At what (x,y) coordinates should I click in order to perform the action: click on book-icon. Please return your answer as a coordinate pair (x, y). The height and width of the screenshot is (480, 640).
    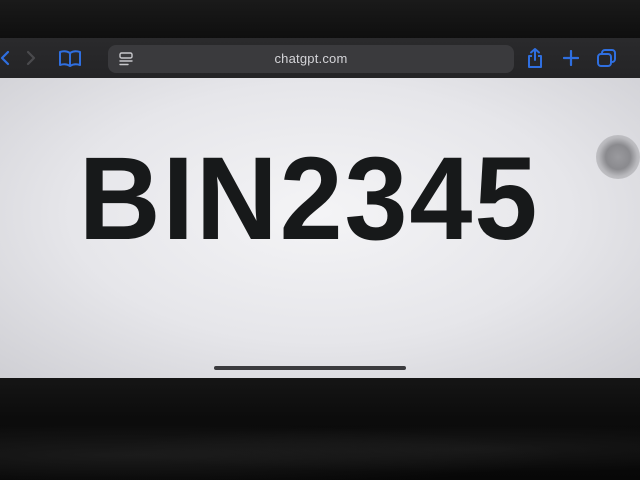
    Looking at the image, I should click on (70, 58).